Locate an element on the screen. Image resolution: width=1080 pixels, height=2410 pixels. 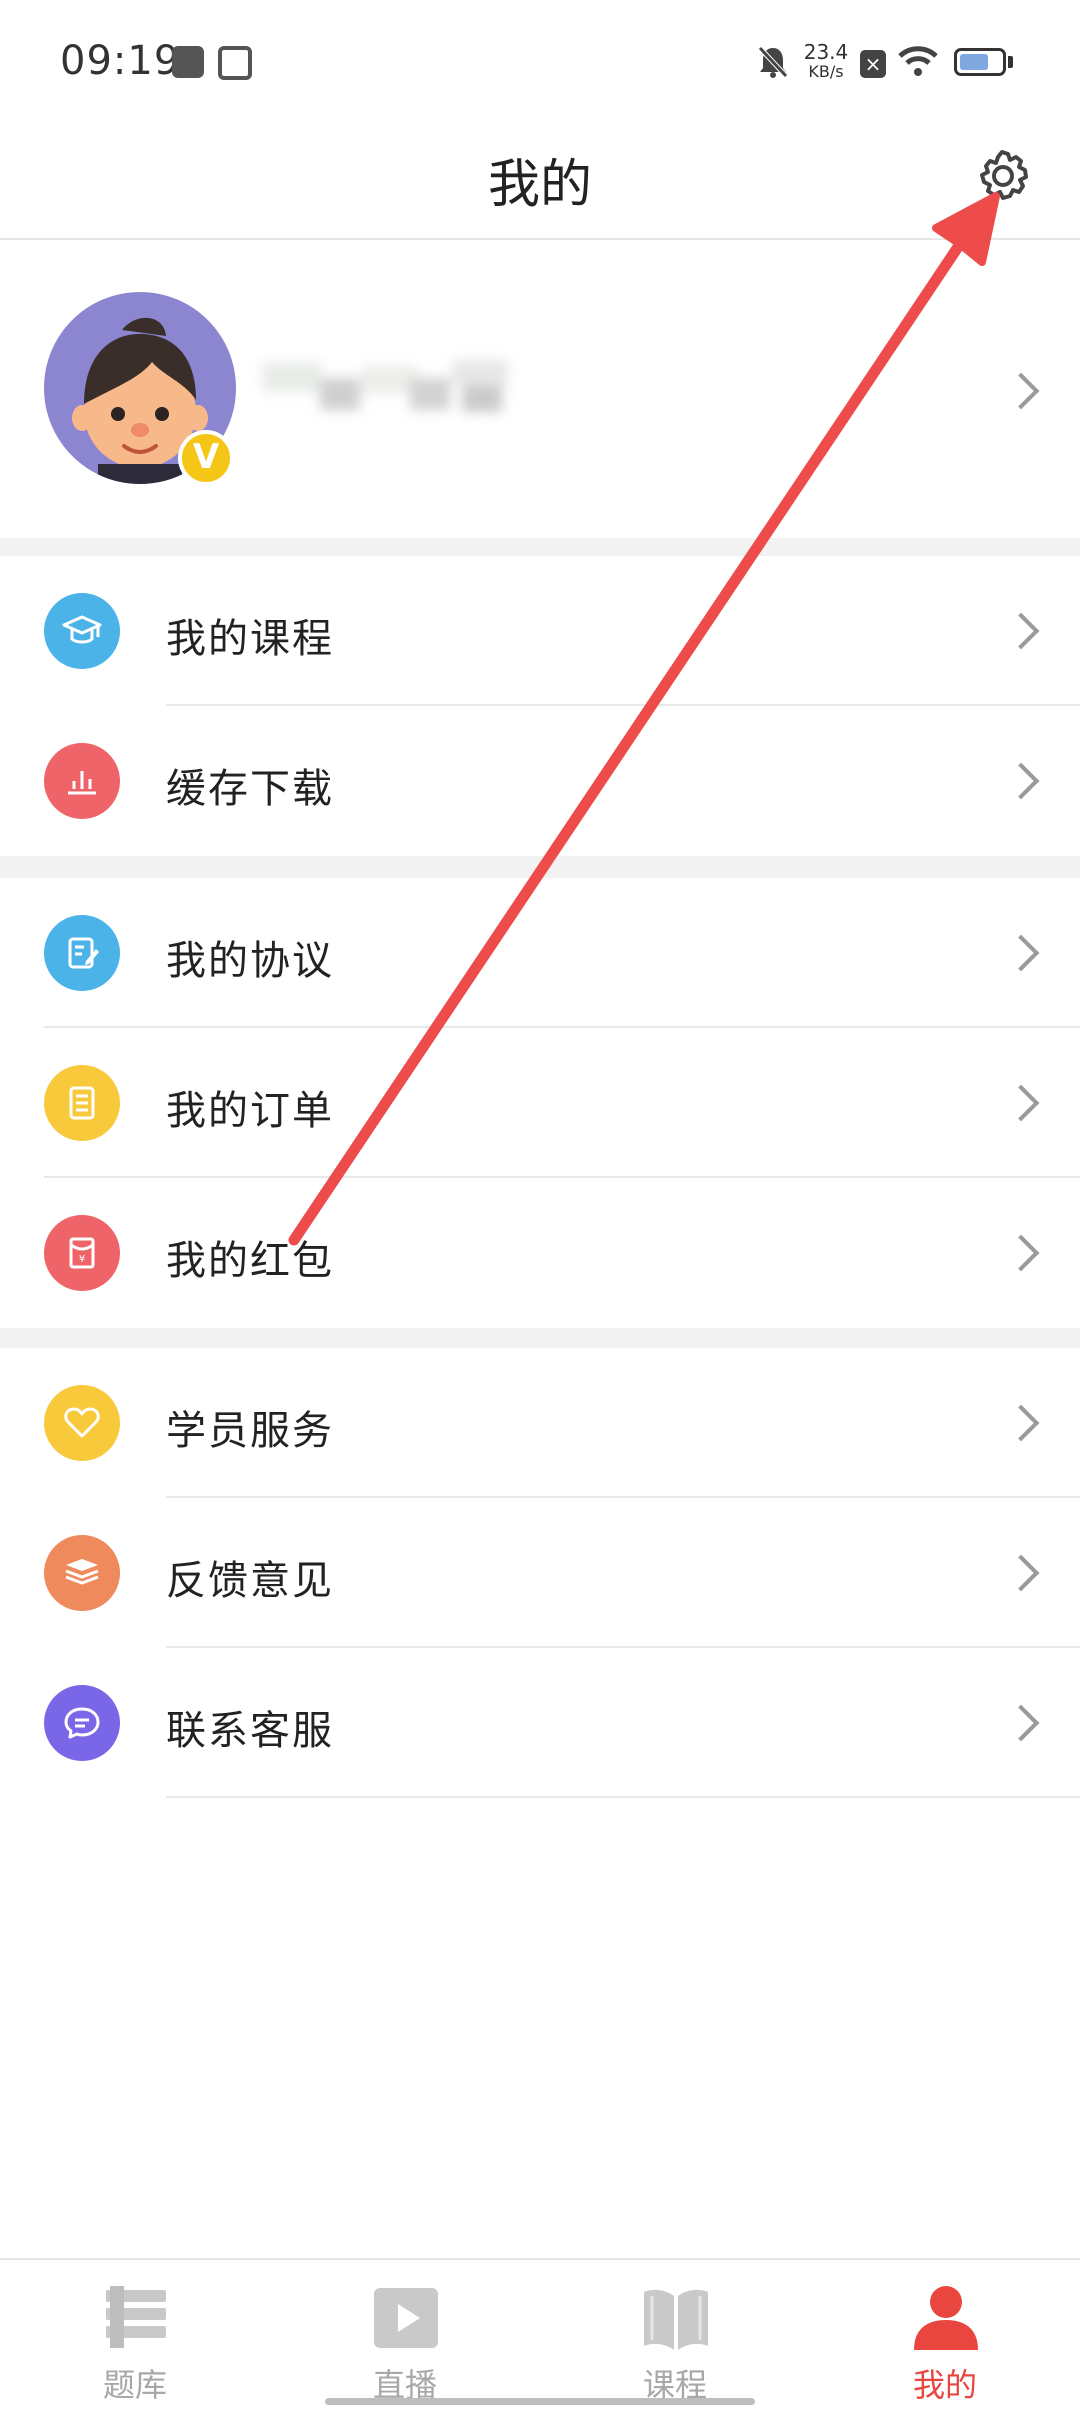
settings-button is located at coordinates (1002, 176).